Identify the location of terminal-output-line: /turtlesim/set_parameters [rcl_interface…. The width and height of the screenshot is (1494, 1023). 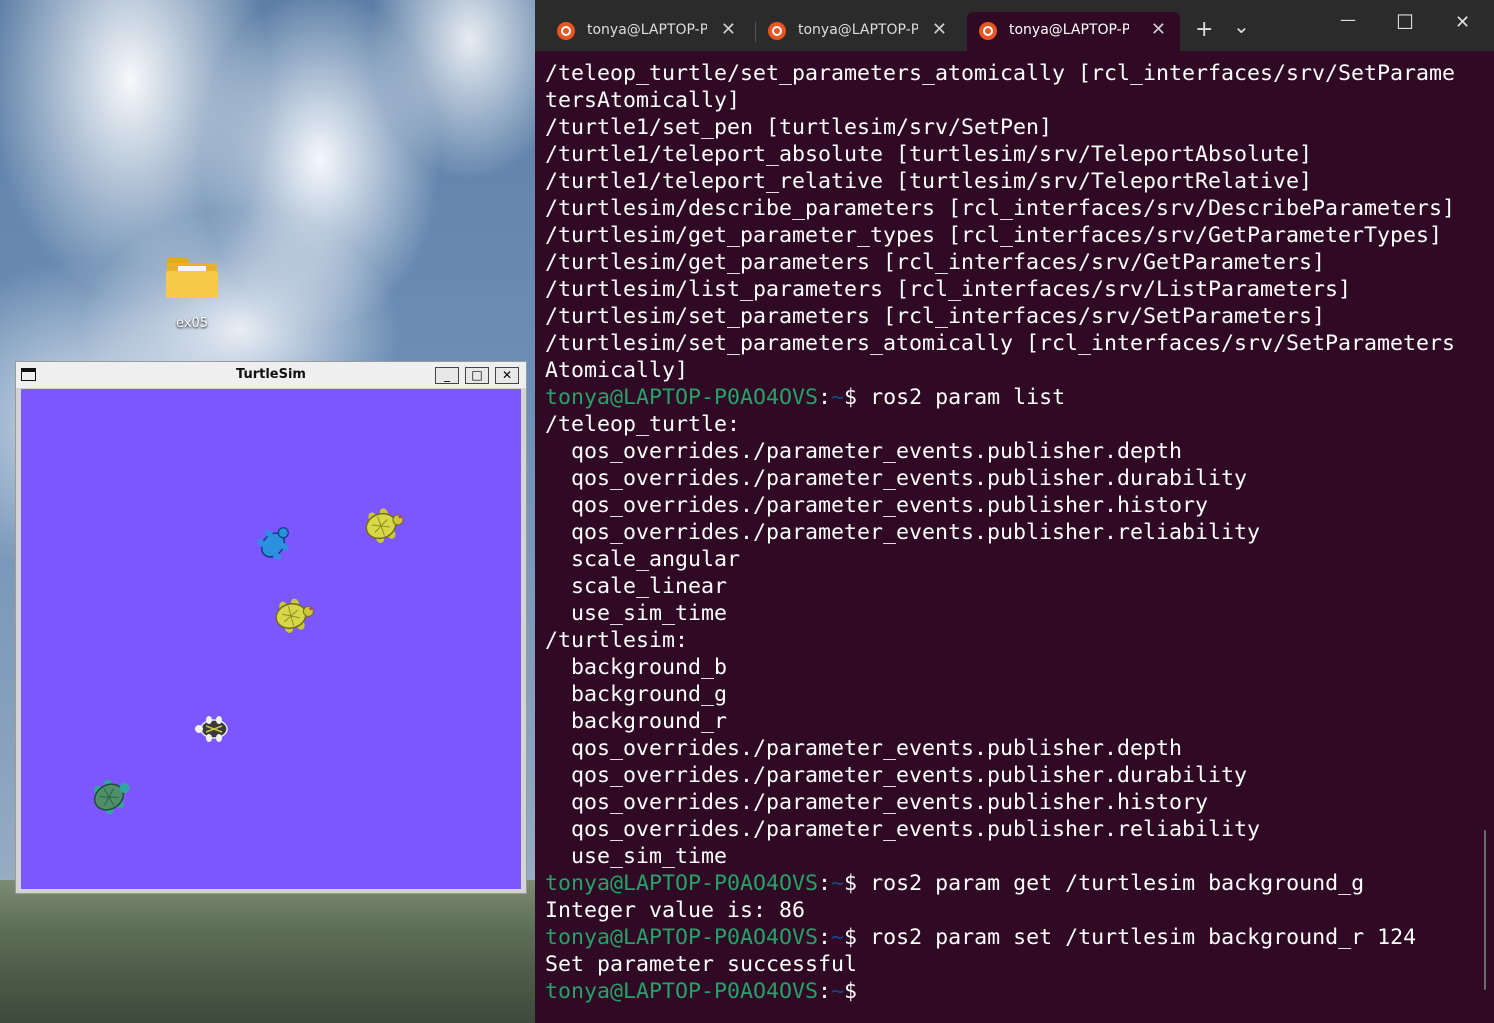
(935, 316).